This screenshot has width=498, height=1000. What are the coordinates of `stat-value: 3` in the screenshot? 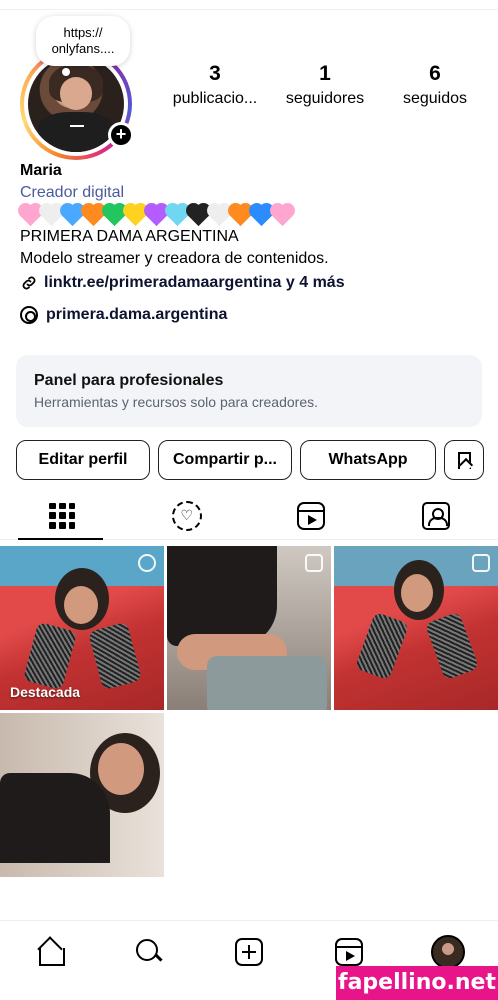 It's located at (215, 73).